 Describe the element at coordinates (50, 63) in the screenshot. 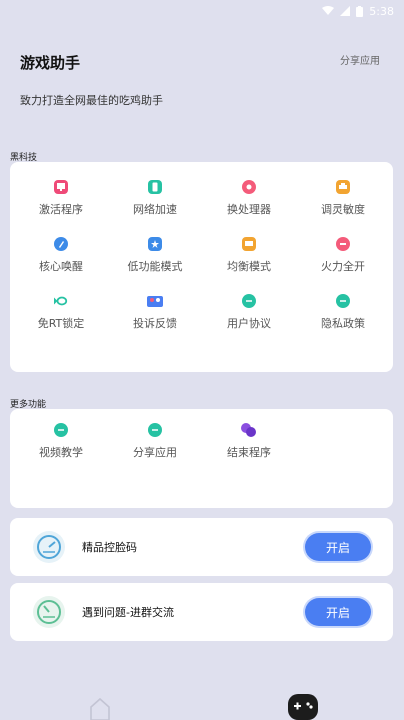

I see `page-title: 游戏助手` at that location.